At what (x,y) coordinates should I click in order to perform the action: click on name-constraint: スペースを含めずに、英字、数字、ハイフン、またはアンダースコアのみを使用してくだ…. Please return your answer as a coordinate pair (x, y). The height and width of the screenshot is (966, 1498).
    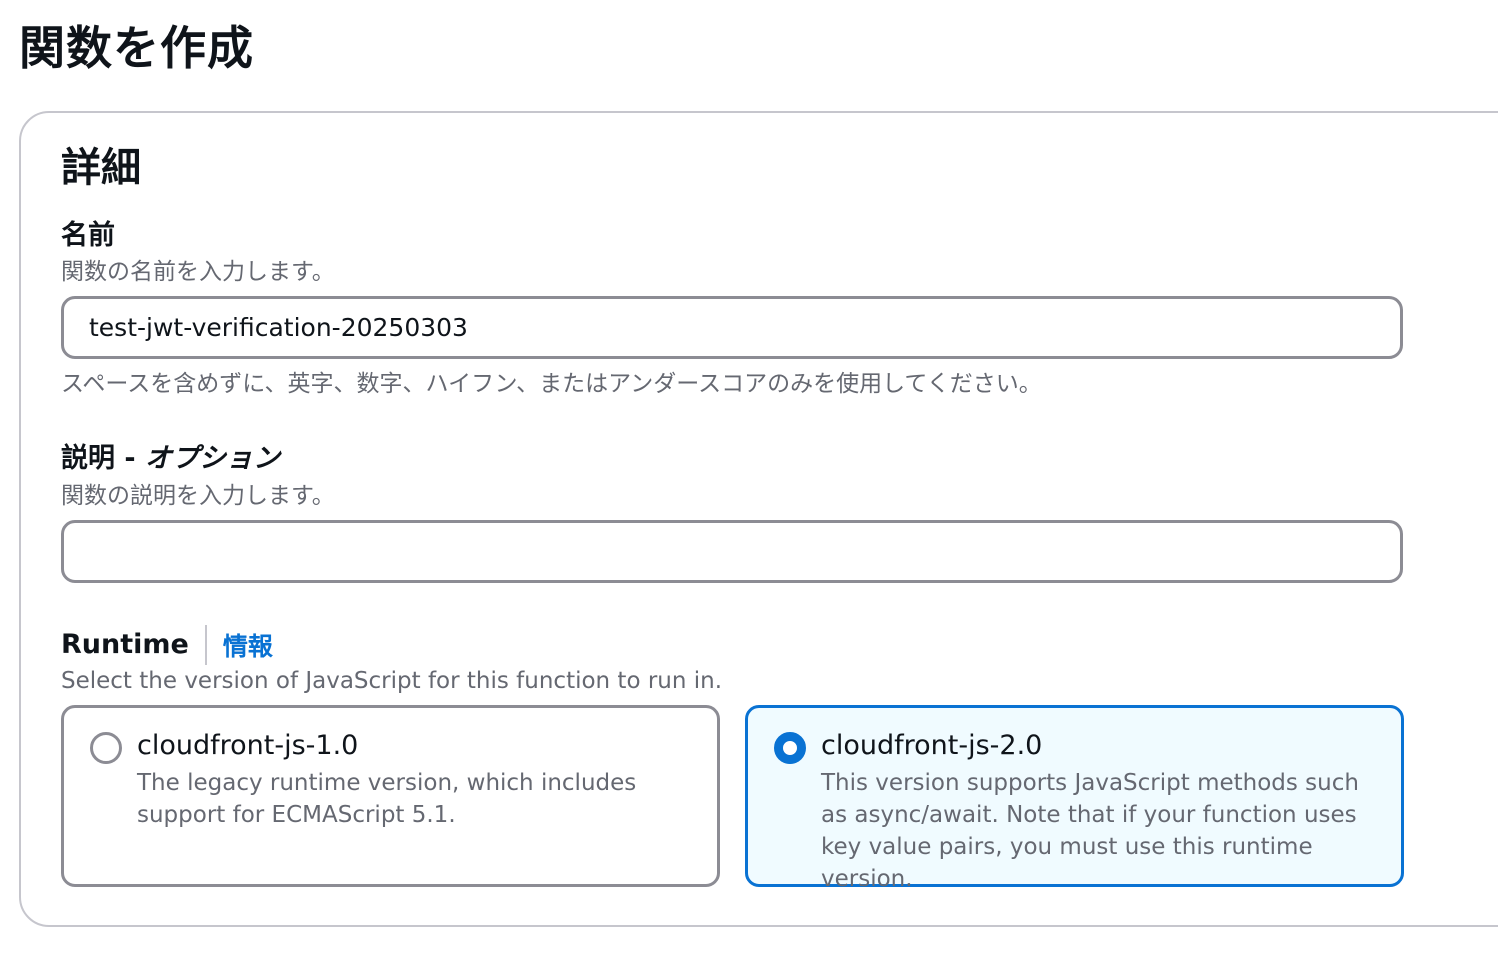
    Looking at the image, I should click on (551, 384).